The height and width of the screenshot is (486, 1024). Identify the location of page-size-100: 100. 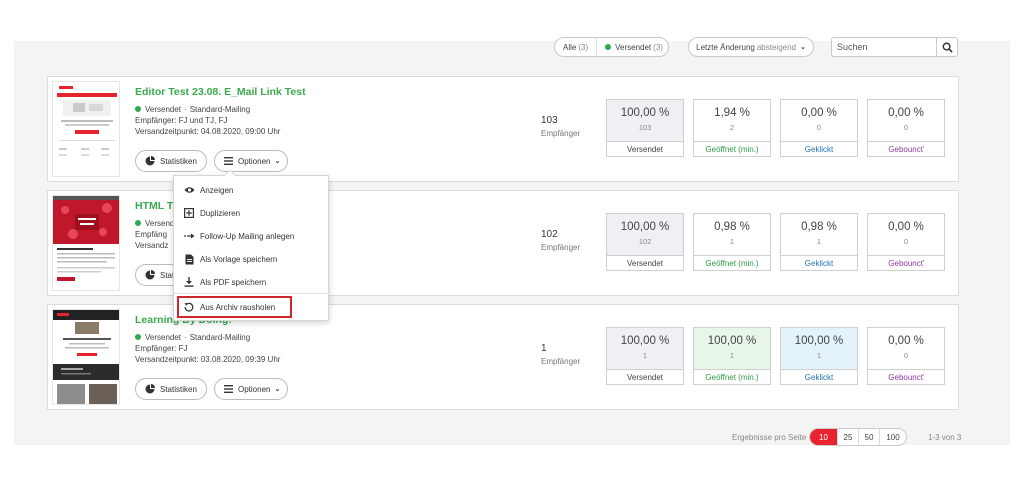
(892, 437).